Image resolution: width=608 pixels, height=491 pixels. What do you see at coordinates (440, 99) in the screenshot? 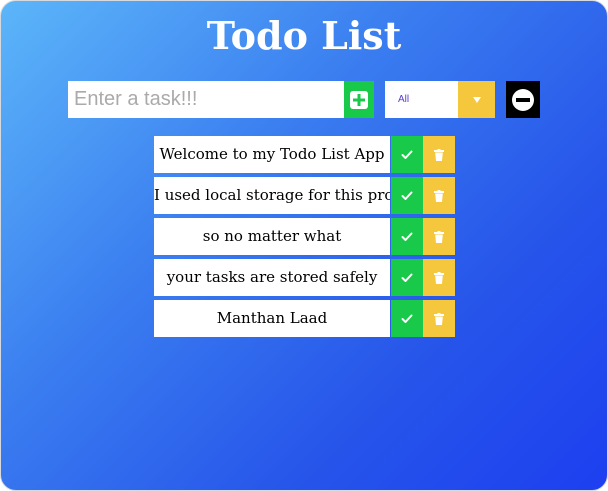
I see `filter-select: All` at bounding box center [440, 99].